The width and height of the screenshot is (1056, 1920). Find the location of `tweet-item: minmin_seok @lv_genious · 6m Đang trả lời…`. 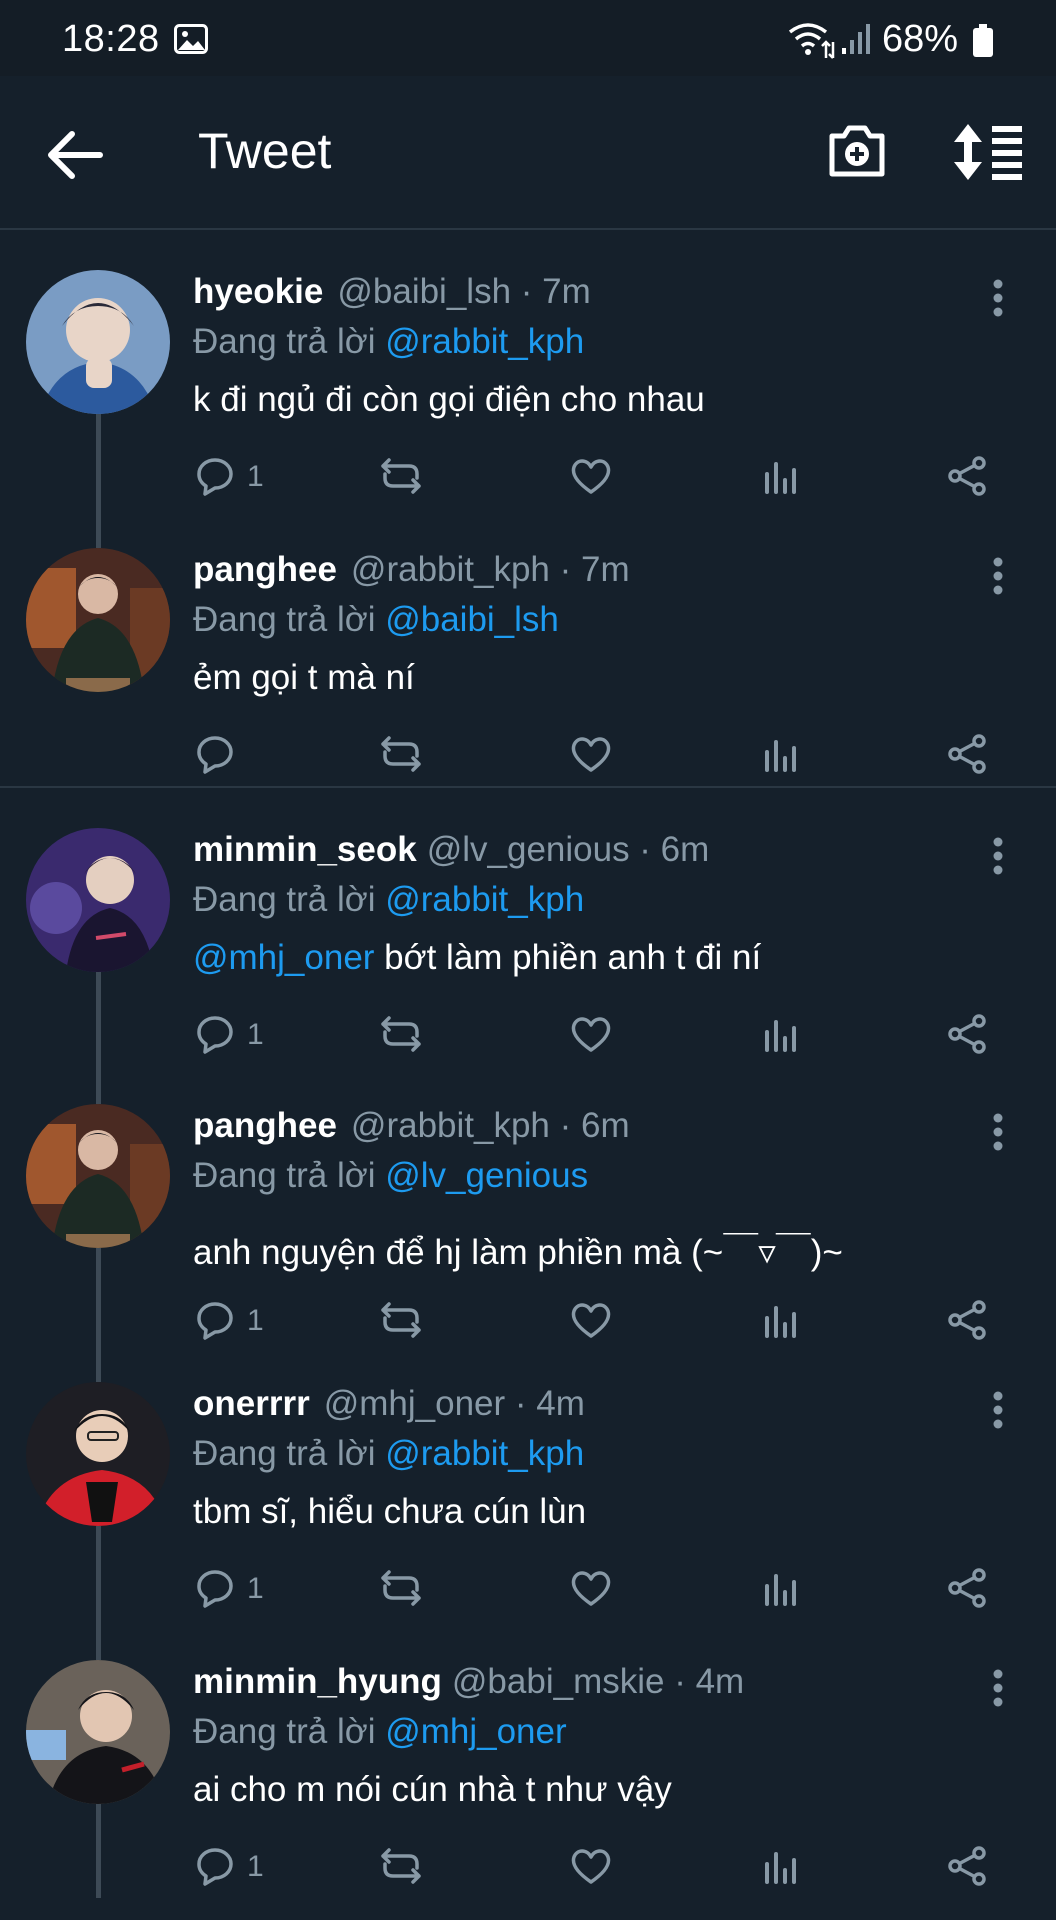

tweet-item: minmin_seok @lv_genious · 6m Đang trả lời… is located at coordinates (528, 926).